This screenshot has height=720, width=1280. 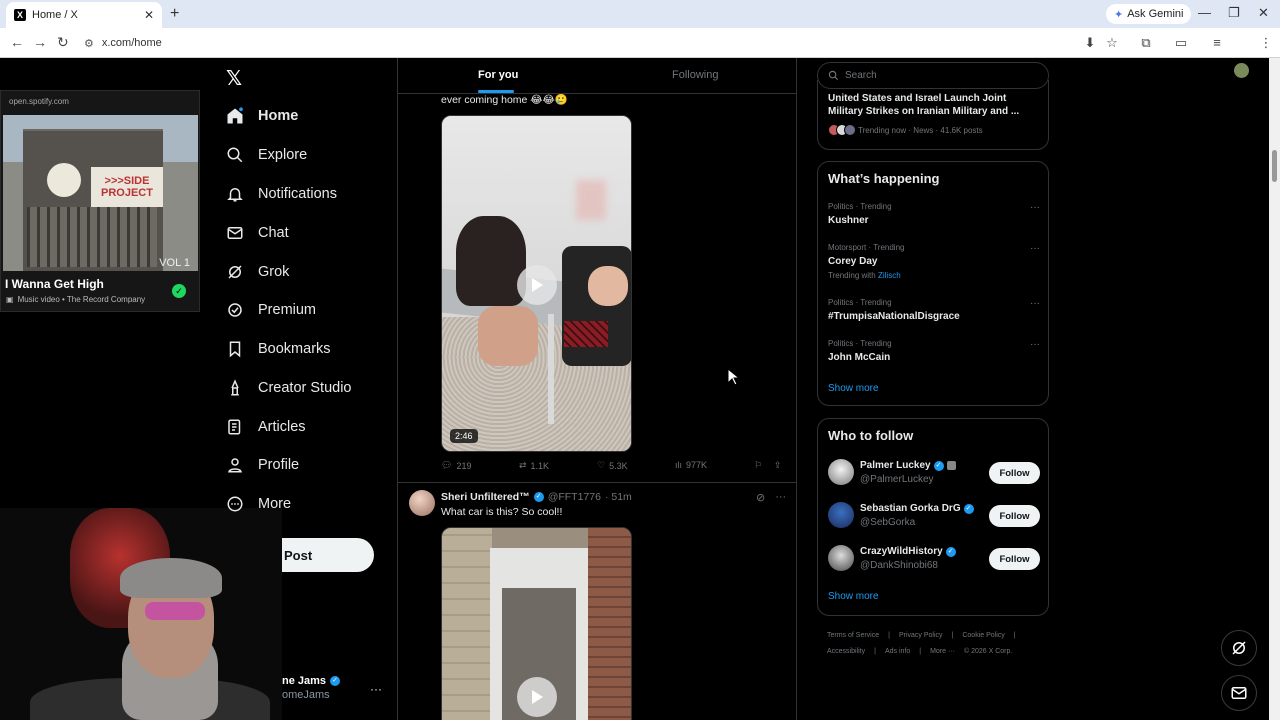 I want to click on footer-terms: Terms of Service, so click(x=853, y=635).